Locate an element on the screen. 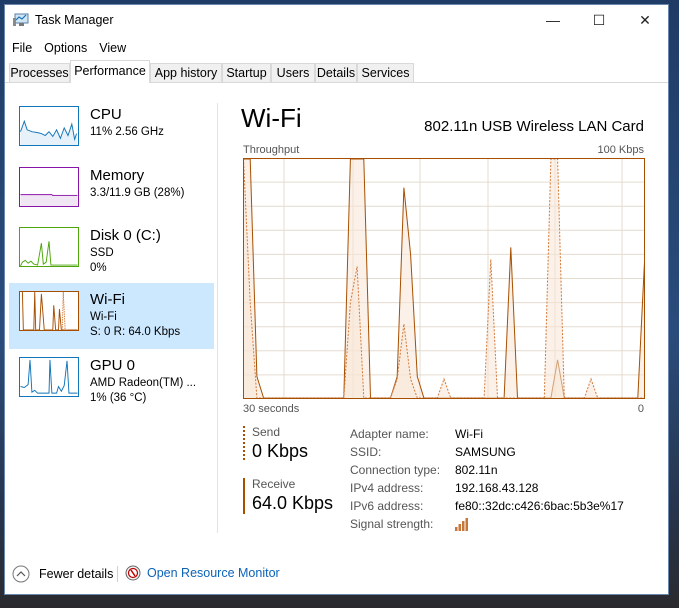  cpu-label: CPU is located at coordinates (106, 114).